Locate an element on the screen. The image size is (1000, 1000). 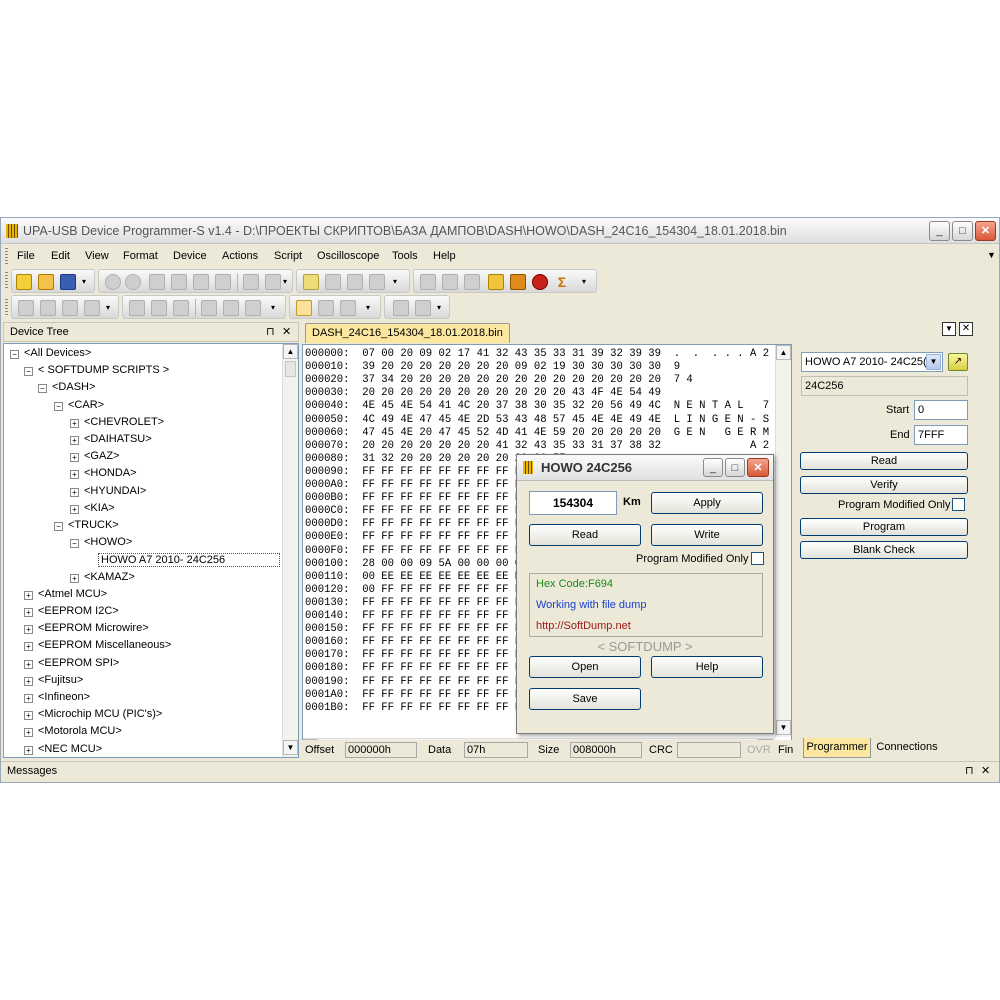
undo-icon is located at coordinates (113, 282).